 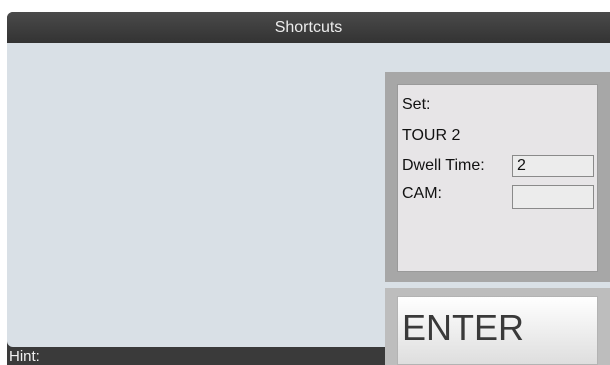 I want to click on enter-button-container: ENTER, so click(x=497, y=326).